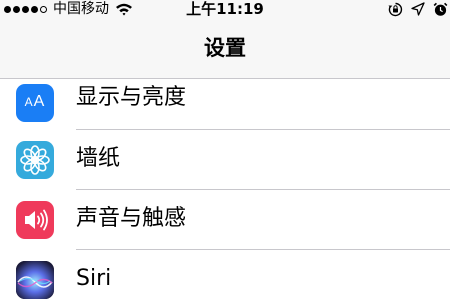 This screenshot has height=300, width=450. I want to click on display-brightness-icon: AA, so click(35, 103).